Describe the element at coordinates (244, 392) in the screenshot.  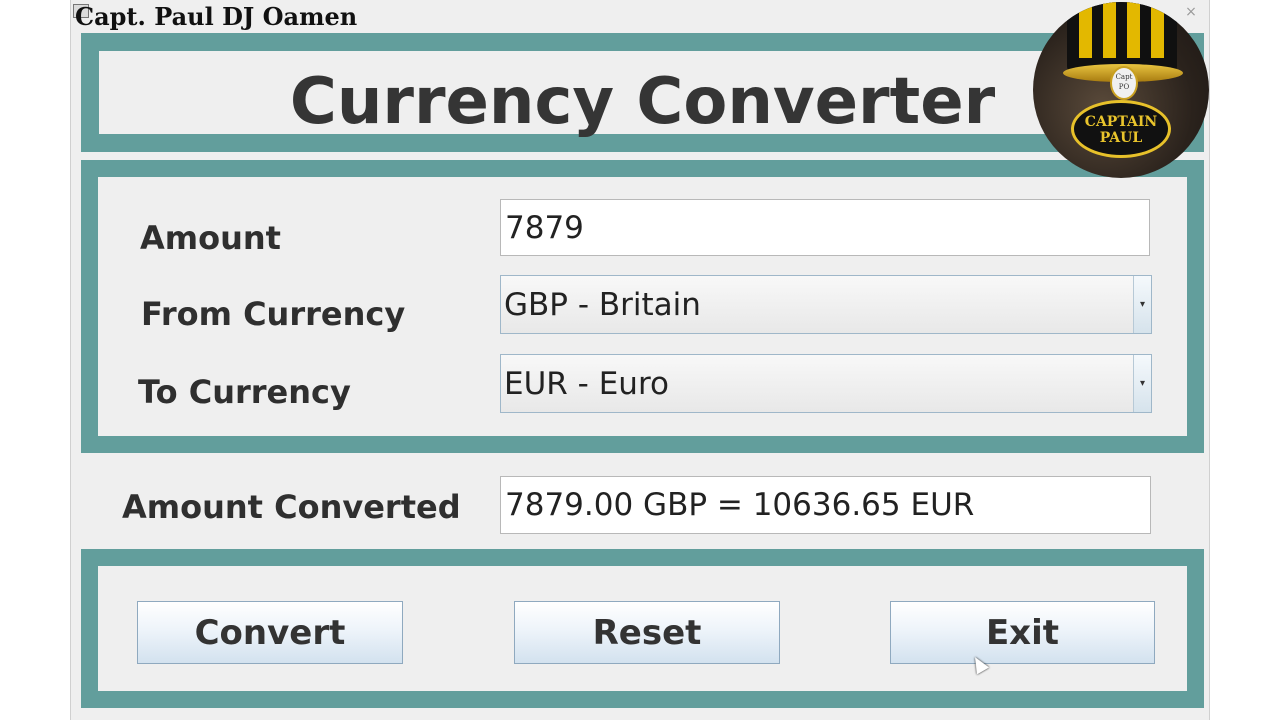
I see `to-currency-label: To Currency` at that location.